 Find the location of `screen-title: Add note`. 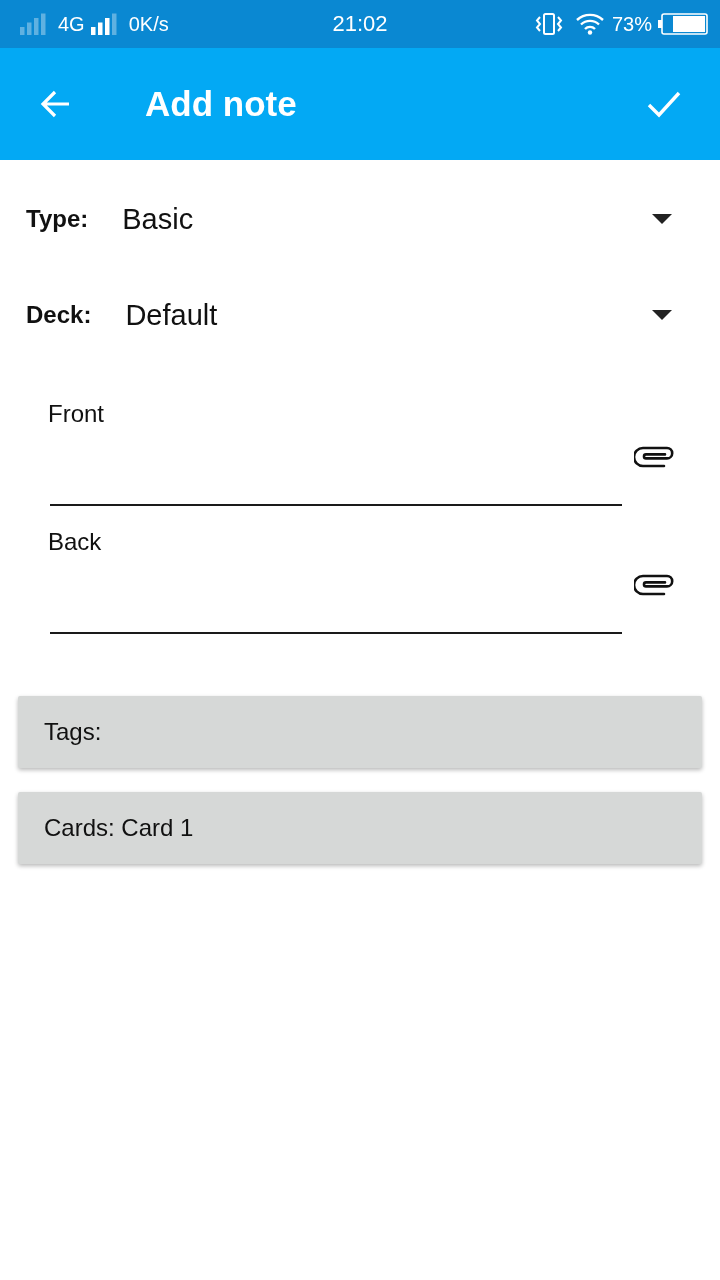

screen-title: Add note is located at coordinates (221, 104).